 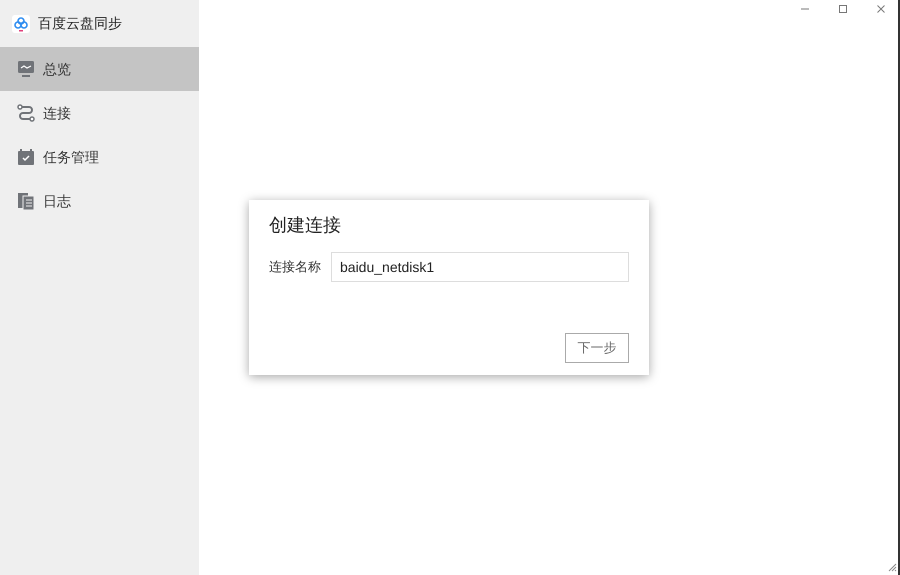 What do you see at coordinates (305, 225) in the screenshot?
I see `dialog-title: 创建连接` at bounding box center [305, 225].